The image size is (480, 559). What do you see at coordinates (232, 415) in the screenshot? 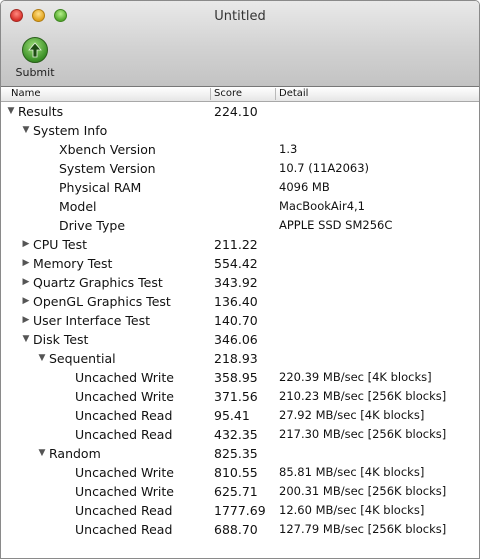
I see `row-score: 95.41` at bounding box center [232, 415].